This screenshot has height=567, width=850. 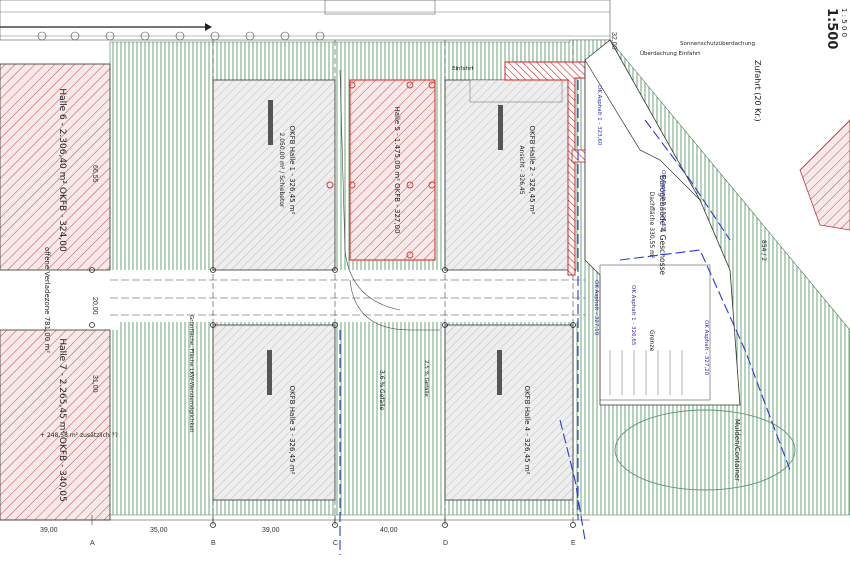 What do you see at coordinates (527, 430) in the screenshot?
I see `hall-4-label: OKFB Halle 4 - 326,45 m²` at bounding box center [527, 430].